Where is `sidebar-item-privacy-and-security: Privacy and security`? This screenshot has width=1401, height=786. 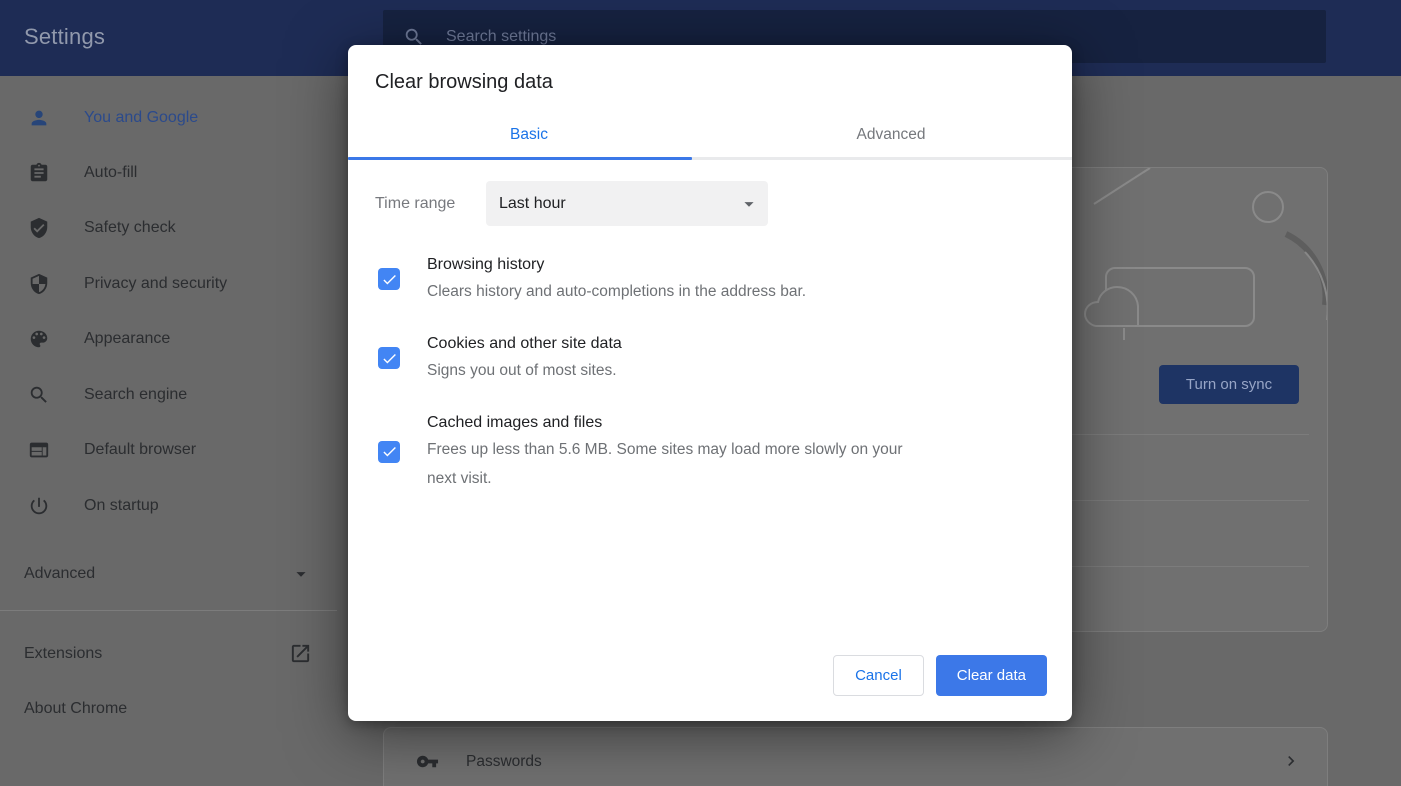 sidebar-item-privacy-and-security: Privacy and security is located at coordinates (174, 283).